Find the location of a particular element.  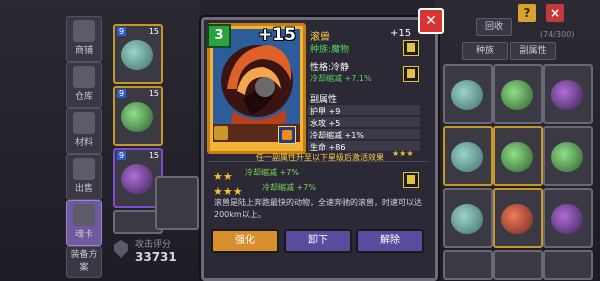

close-icon: ✕ is located at coordinates (431, 21).